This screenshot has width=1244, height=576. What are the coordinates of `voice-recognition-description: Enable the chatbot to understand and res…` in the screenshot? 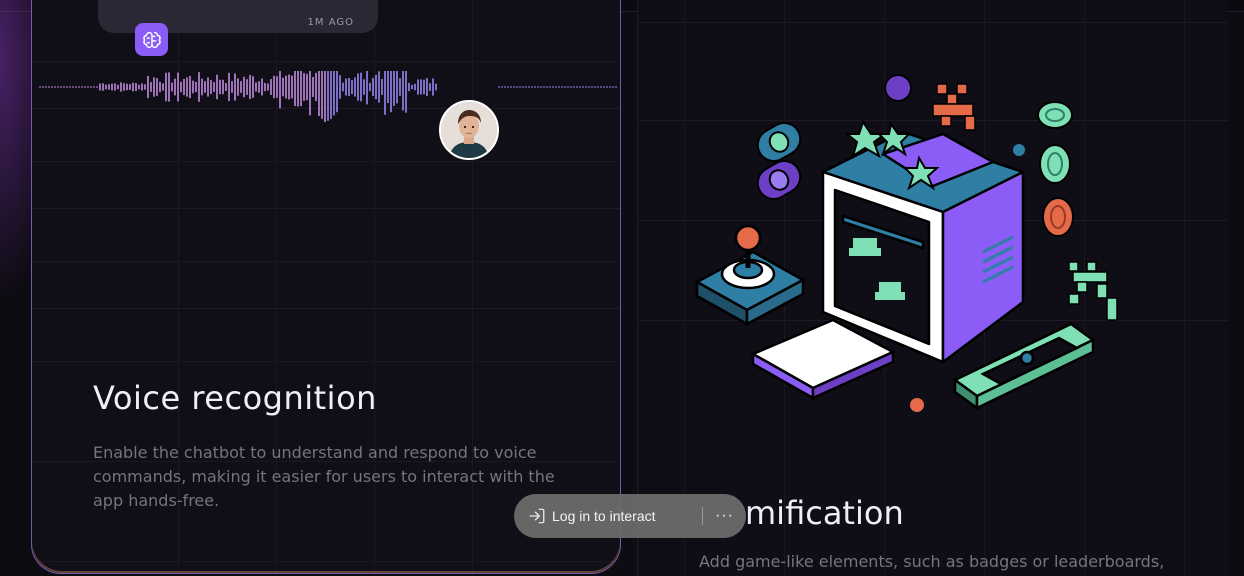 It's located at (324, 476).